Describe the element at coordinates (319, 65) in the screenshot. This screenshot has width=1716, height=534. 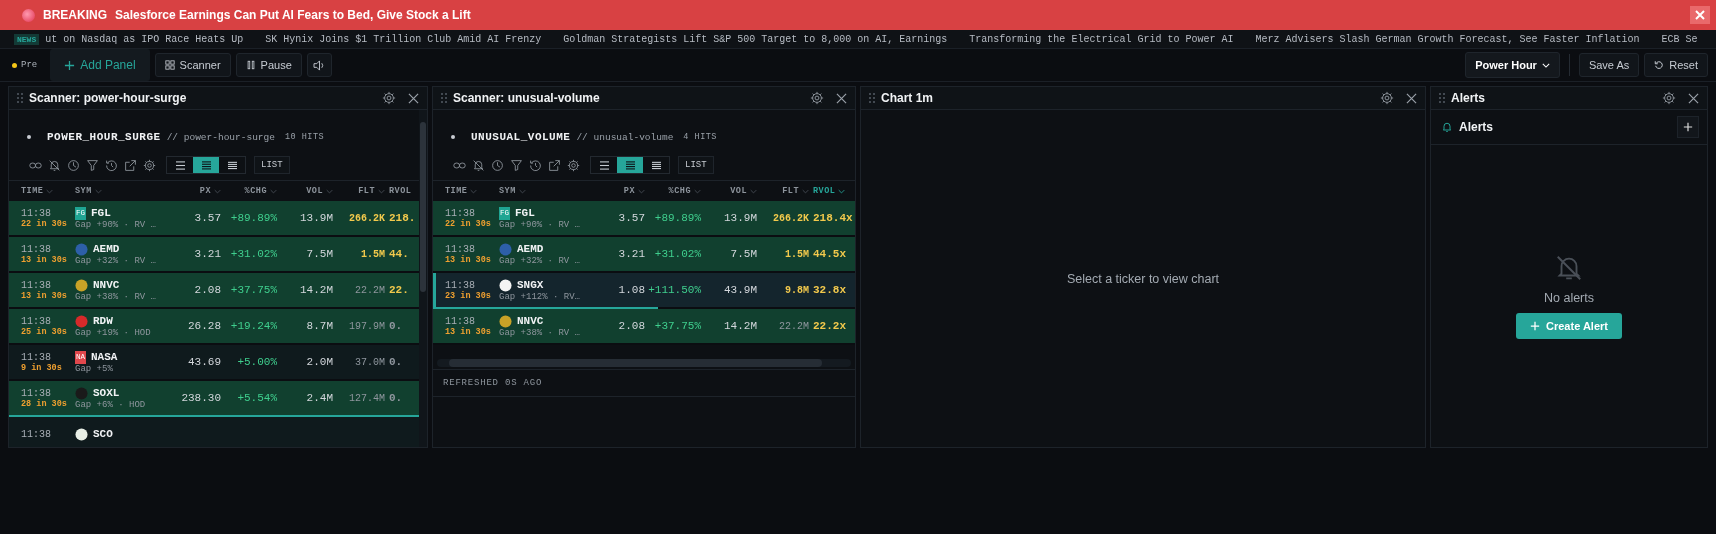
I see `sound-button` at that location.